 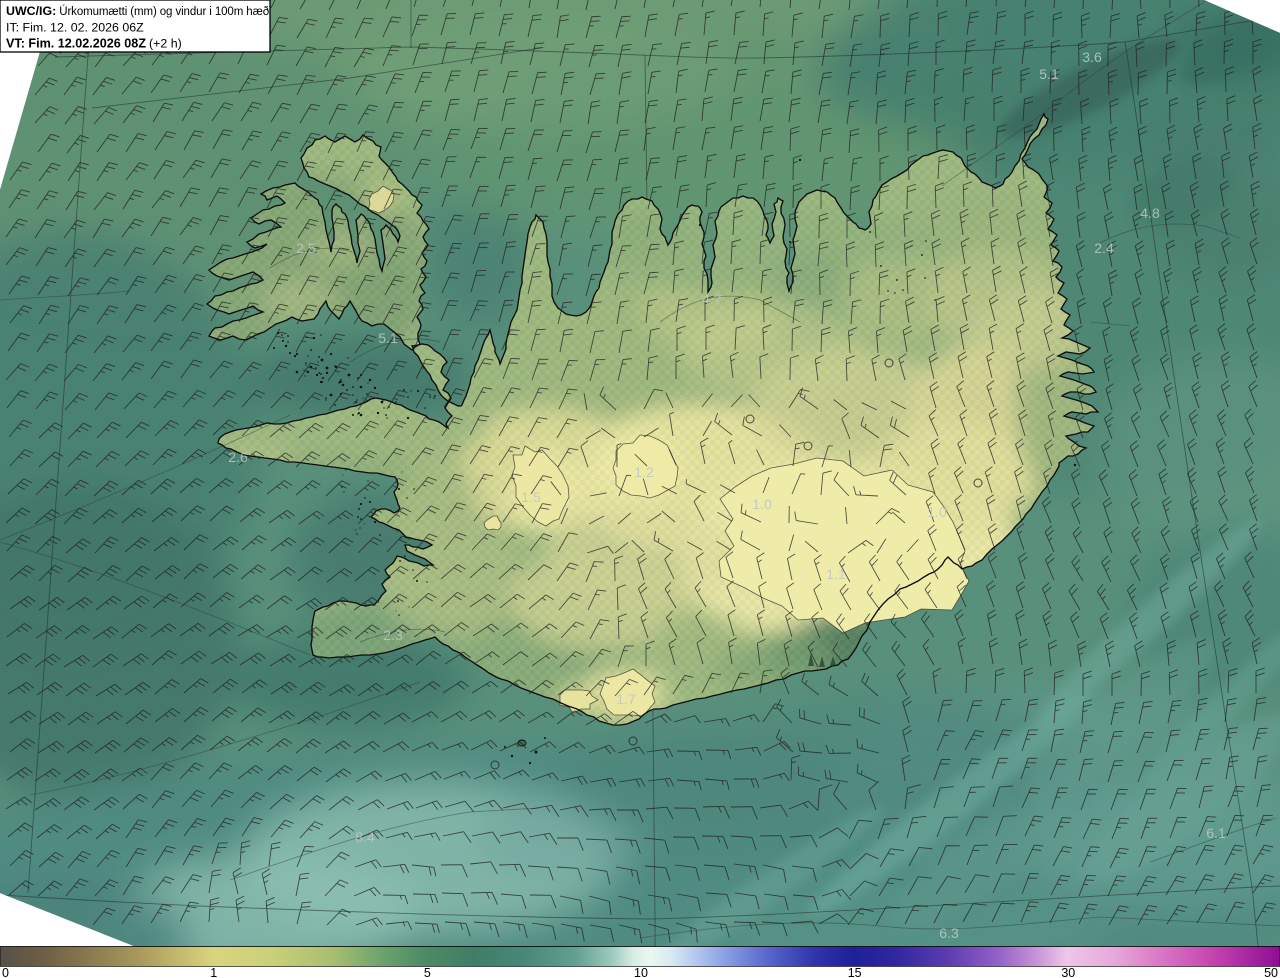 What do you see at coordinates (238, 457) in the screenshot?
I see `svg-text: 2.6` at bounding box center [238, 457].